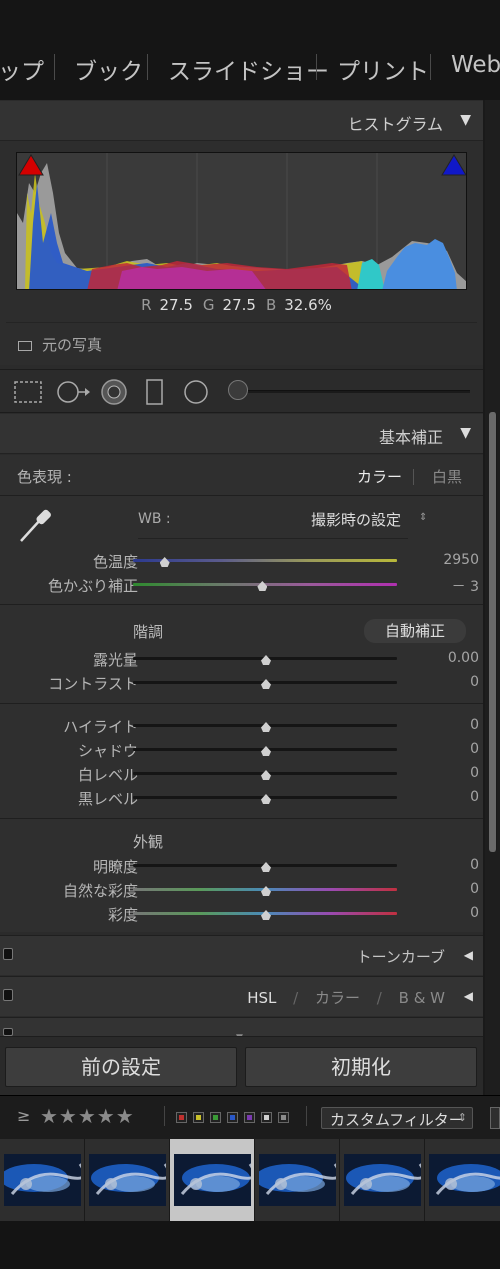 The height and width of the screenshot is (1269, 500). What do you see at coordinates (23, 1115) in the screenshot?
I see `rating-operator: ≥` at bounding box center [23, 1115].